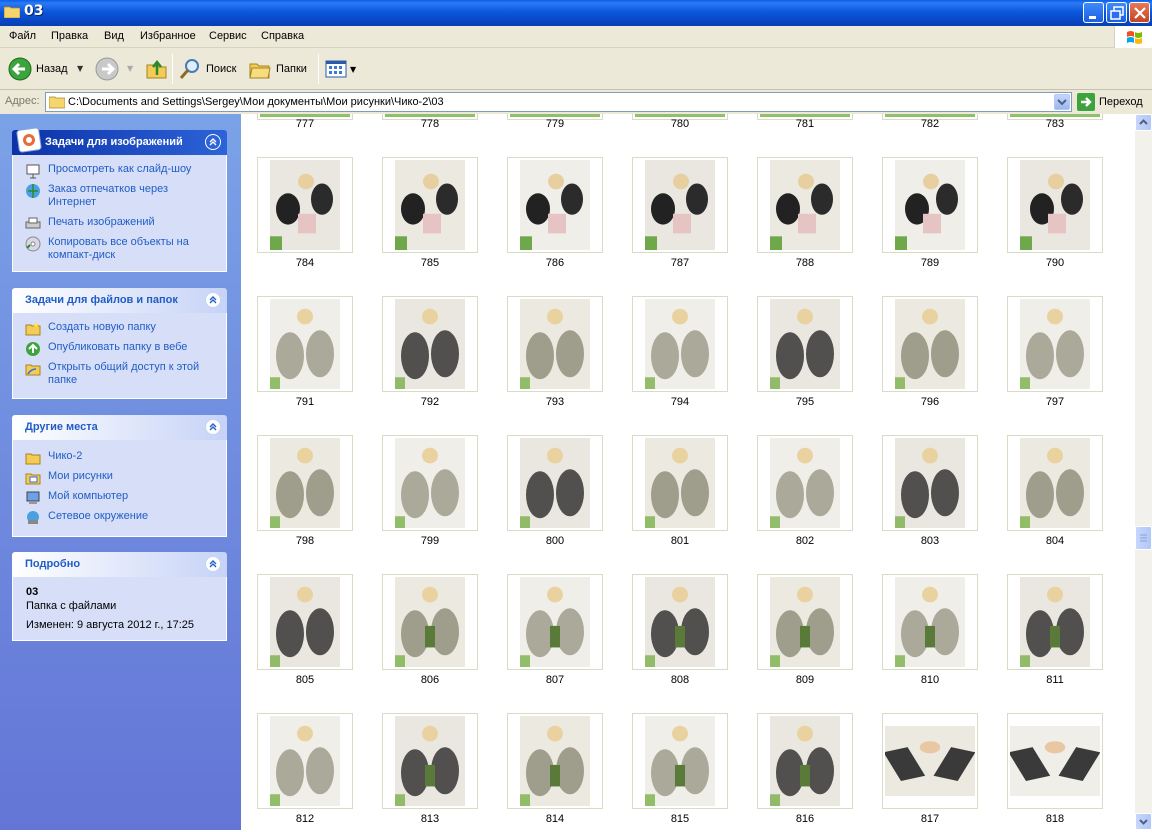  What do you see at coordinates (680, 819) in the screenshot?
I see `file-name: 815` at bounding box center [680, 819].